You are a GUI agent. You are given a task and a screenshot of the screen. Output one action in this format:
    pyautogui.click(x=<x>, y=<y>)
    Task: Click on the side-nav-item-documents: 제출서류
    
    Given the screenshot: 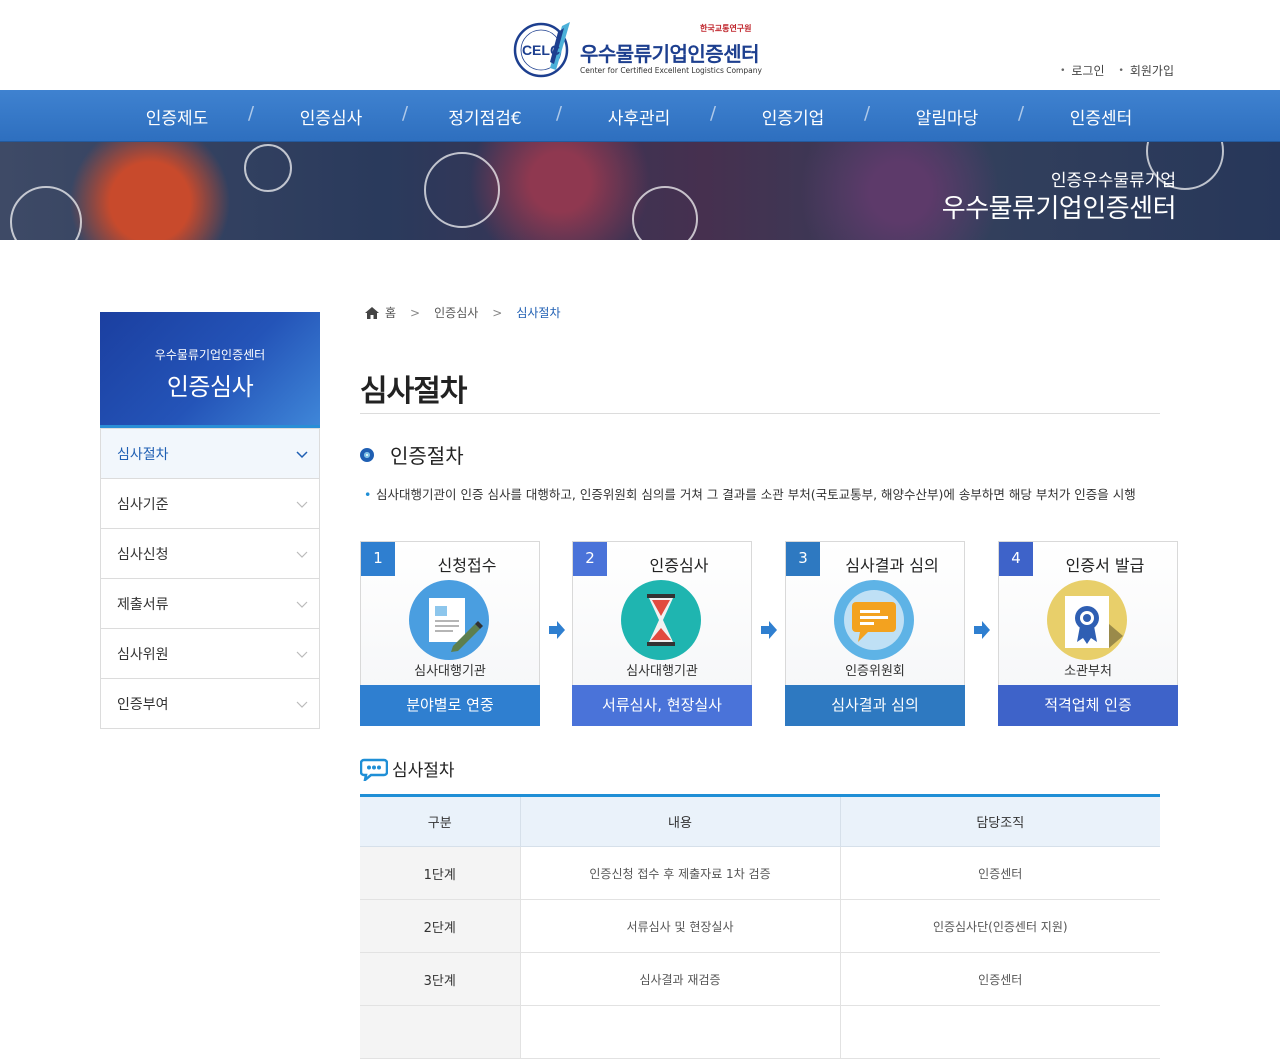 What is the action you would take?
    pyautogui.click(x=210, y=603)
    